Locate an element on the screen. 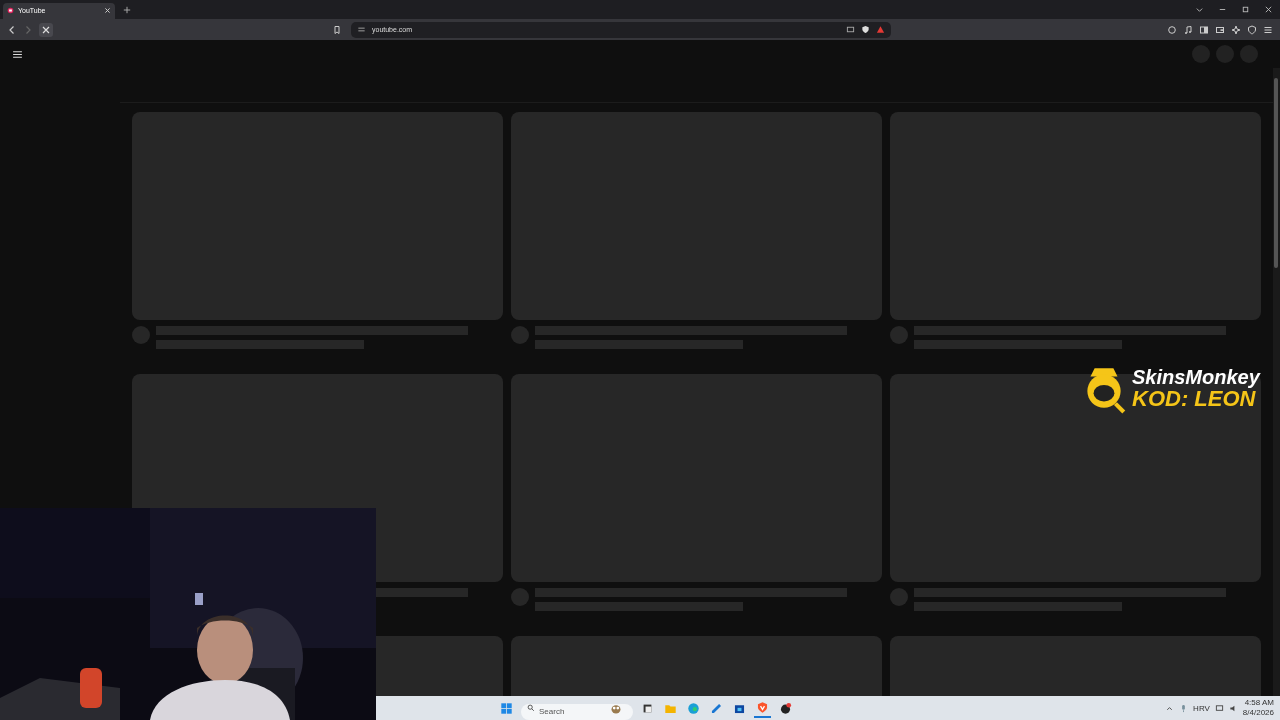  sidebar-icon is located at coordinates (1204, 29).